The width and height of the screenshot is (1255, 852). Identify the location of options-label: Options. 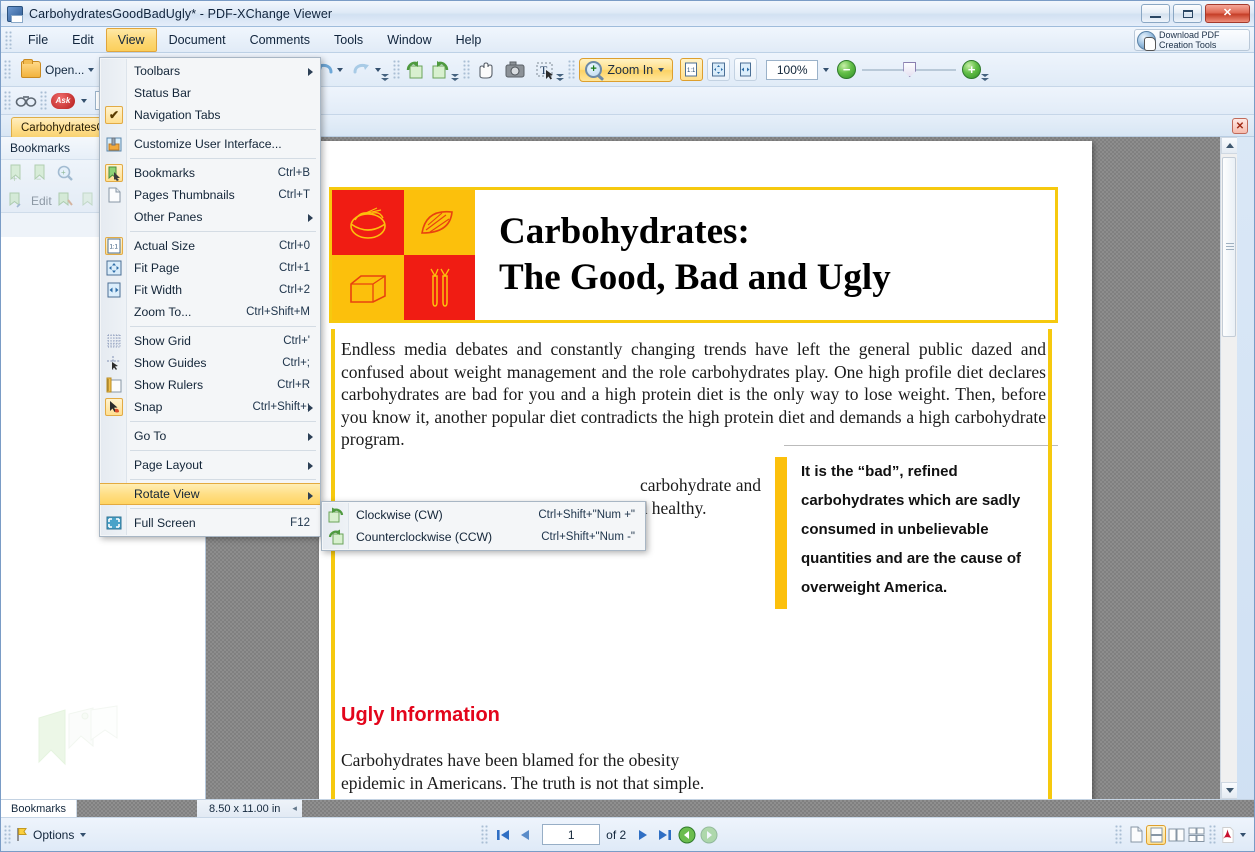
(53, 835).